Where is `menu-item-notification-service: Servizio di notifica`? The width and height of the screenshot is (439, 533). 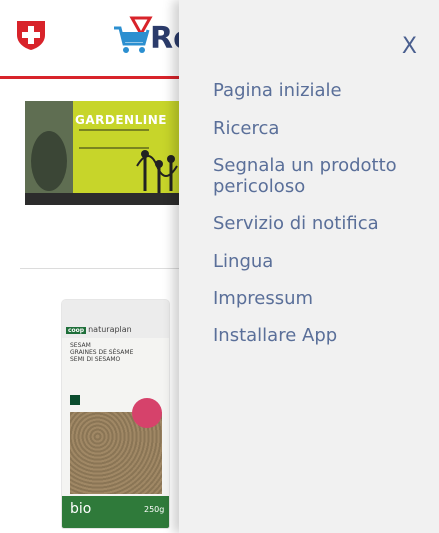 menu-item-notification-service: Servizio di notifica is located at coordinates (296, 223).